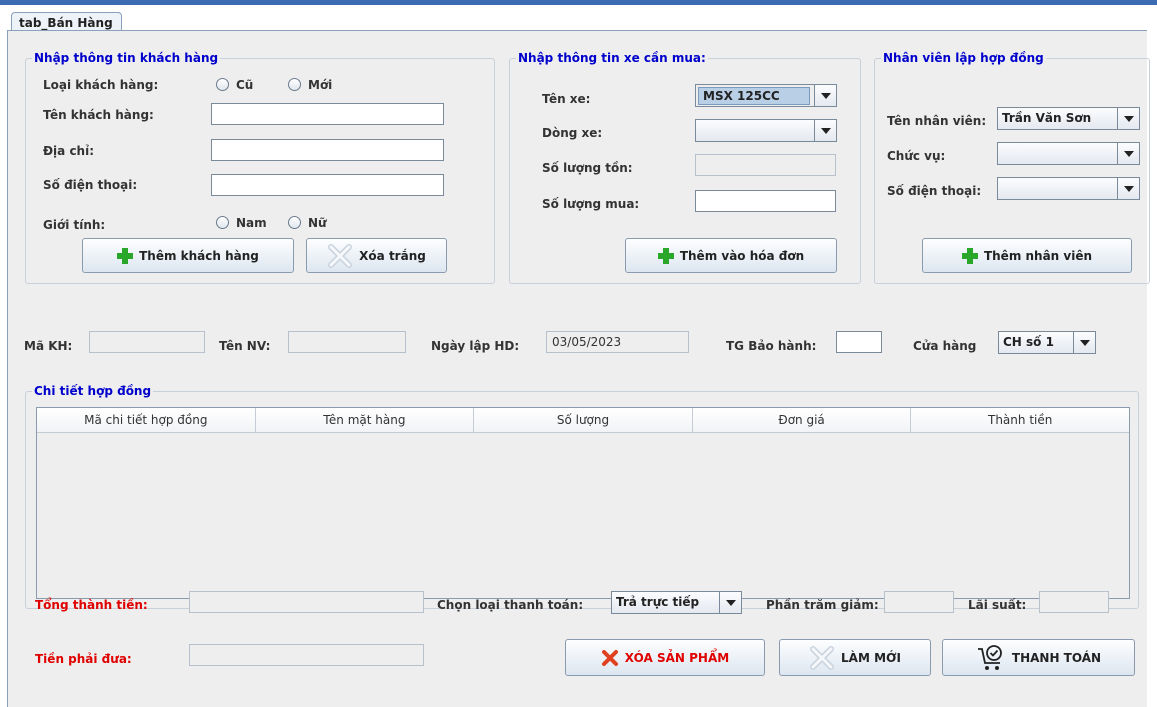 This screenshot has height=707, width=1157. What do you see at coordinates (1056, 657) in the screenshot?
I see `checkout-button-label: THANH TOÁN` at bounding box center [1056, 657].